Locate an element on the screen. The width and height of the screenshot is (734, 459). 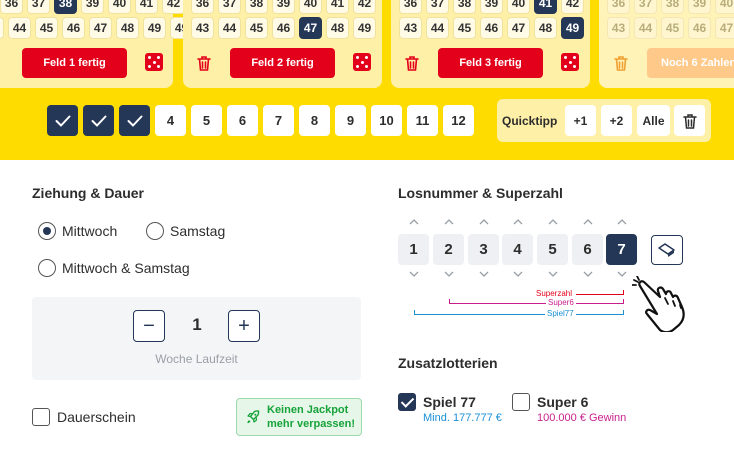
losnummer-digit: 6 is located at coordinates (587, 249).